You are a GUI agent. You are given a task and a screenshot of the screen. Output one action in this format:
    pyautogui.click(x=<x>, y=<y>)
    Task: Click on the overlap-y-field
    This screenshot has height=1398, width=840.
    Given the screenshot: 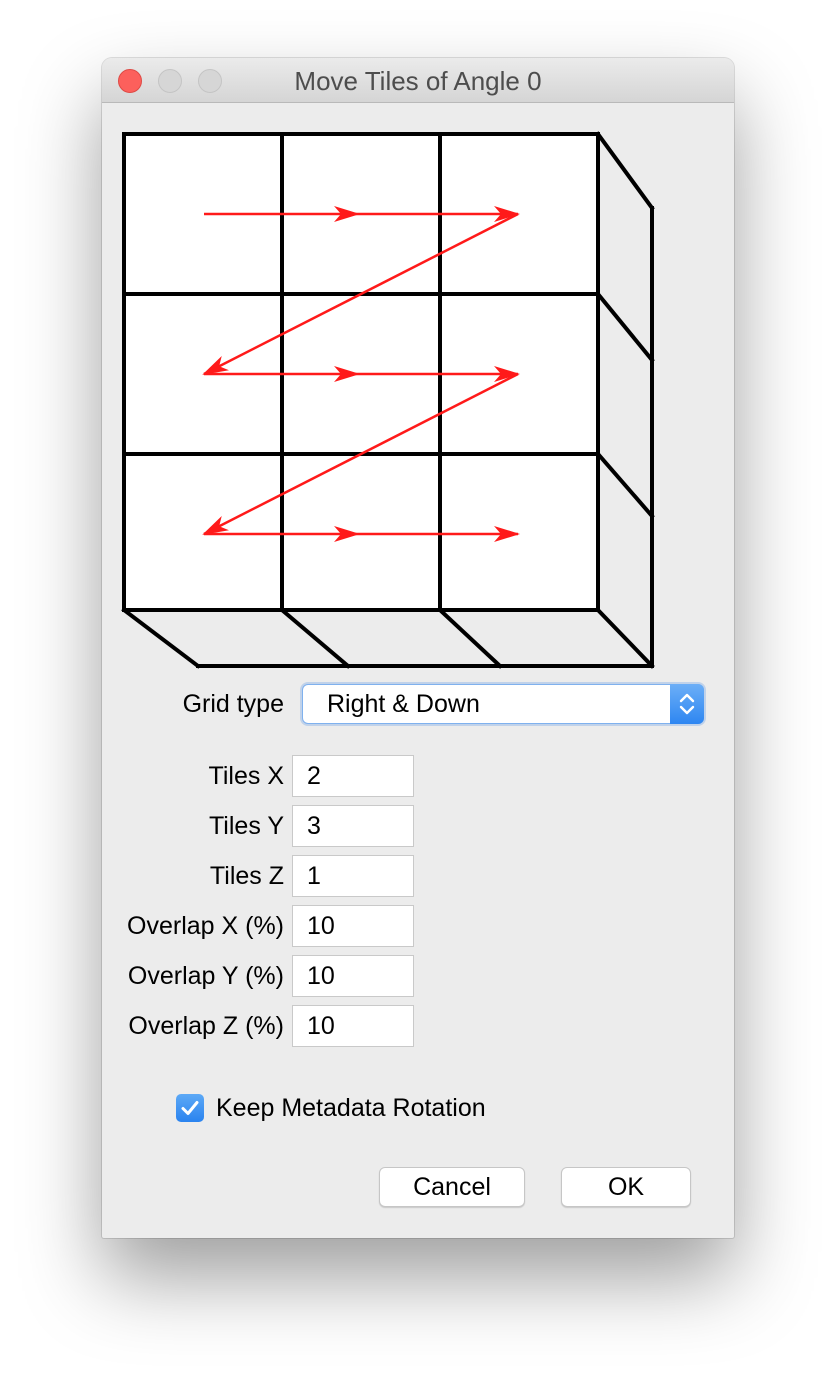 What is the action you would take?
    pyautogui.click(x=353, y=976)
    